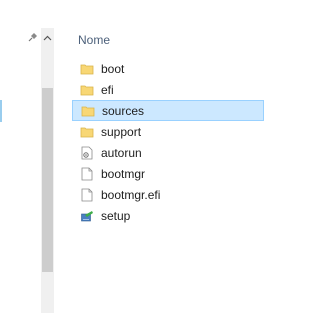 The height and width of the screenshot is (313, 320). What do you see at coordinates (87, 152) in the screenshot?
I see `settings-file-icon` at bounding box center [87, 152].